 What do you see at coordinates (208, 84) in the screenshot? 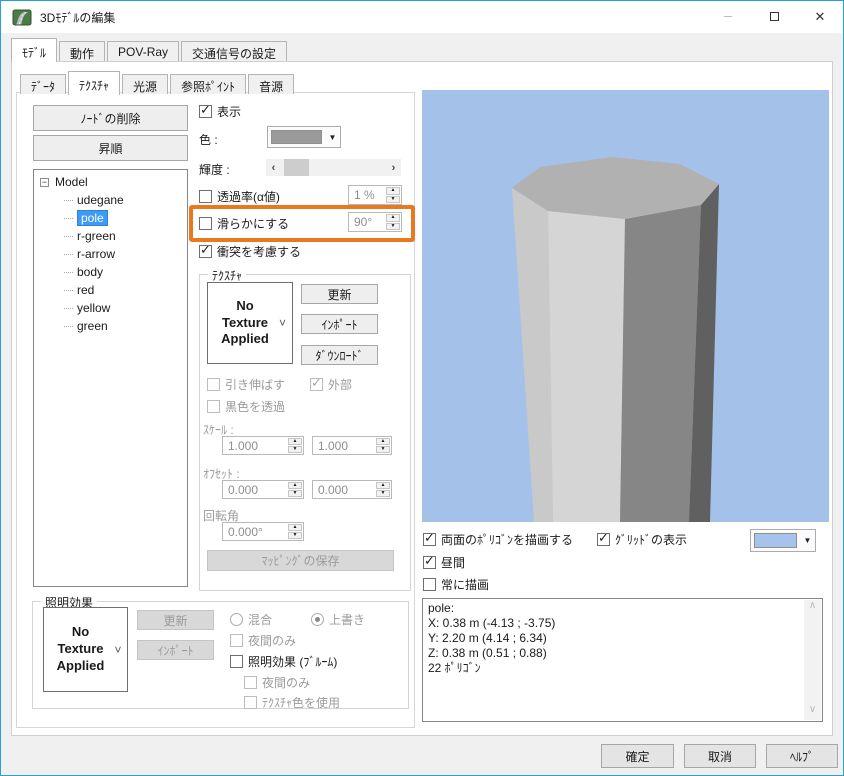
I see `tab-ref-point: 参照ﾎﾟｲﾝﾄ` at bounding box center [208, 84].